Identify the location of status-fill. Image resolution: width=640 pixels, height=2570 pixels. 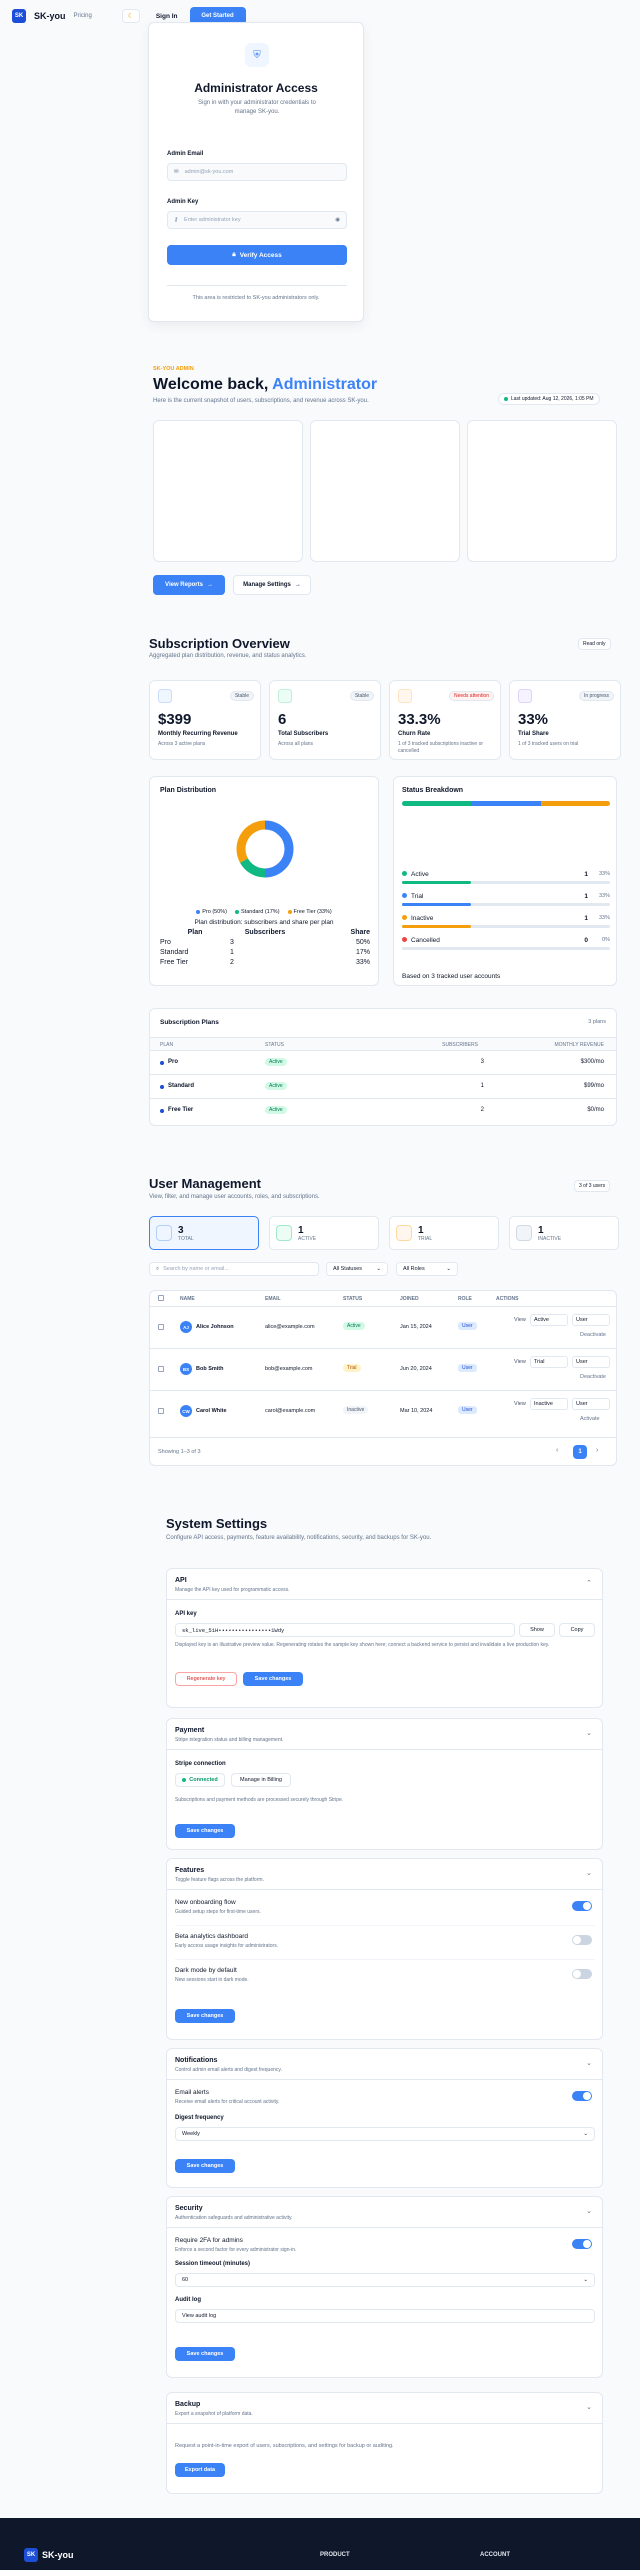
(436, 904).